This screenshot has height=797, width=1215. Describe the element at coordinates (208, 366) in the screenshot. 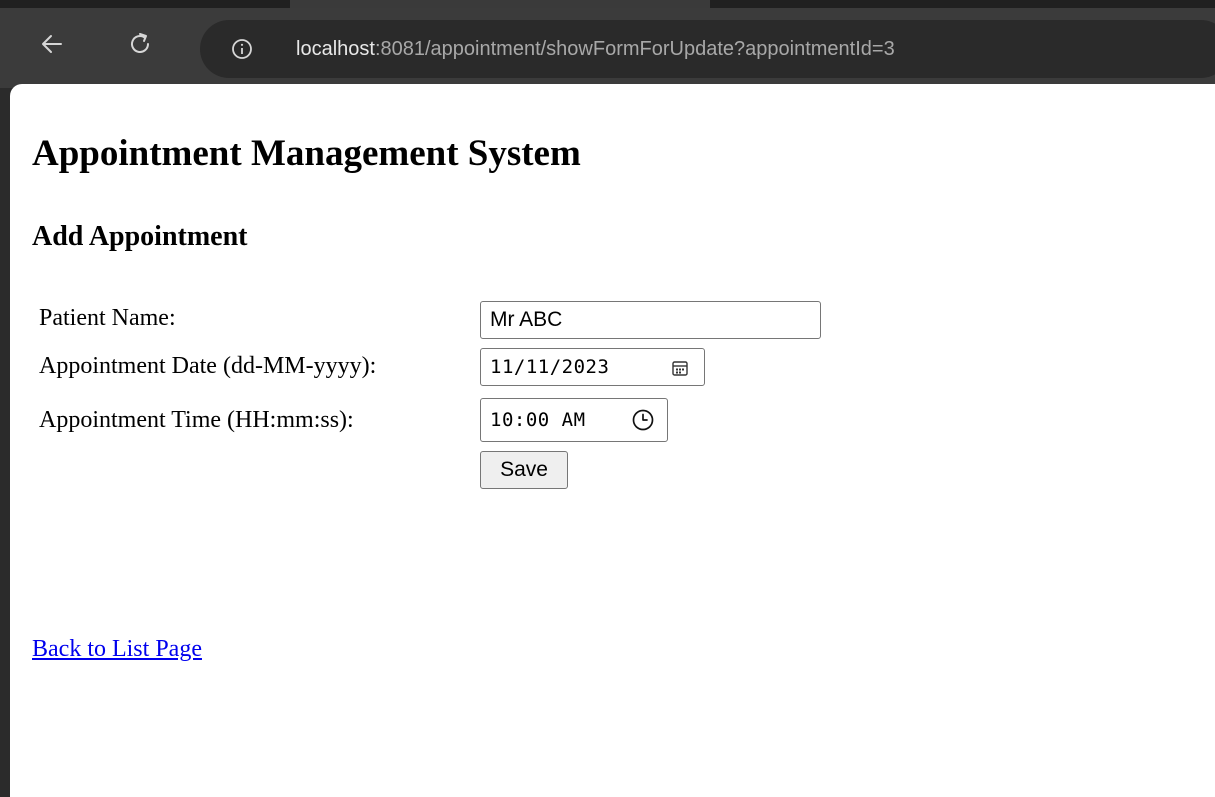

I see `appointment-date-label: Appointment Date (dd-MM-yyyy):` at that location.